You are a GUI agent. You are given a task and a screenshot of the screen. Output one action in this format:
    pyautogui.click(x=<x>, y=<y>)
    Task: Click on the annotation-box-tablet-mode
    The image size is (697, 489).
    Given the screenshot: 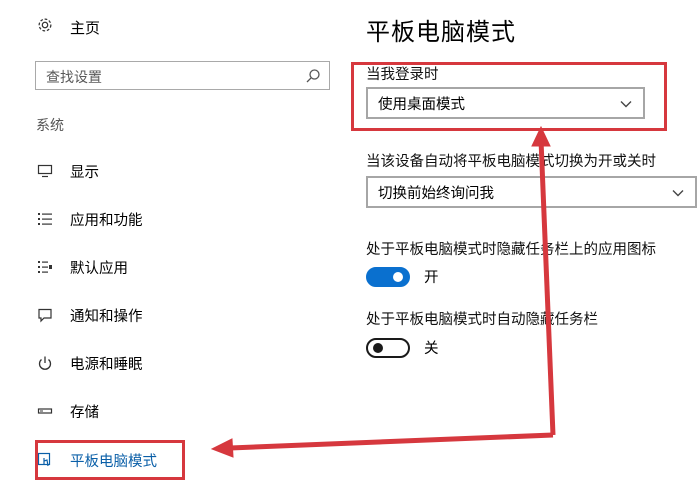 What is the action you would take?
    pyautogui.click(x=110, y=460)
    